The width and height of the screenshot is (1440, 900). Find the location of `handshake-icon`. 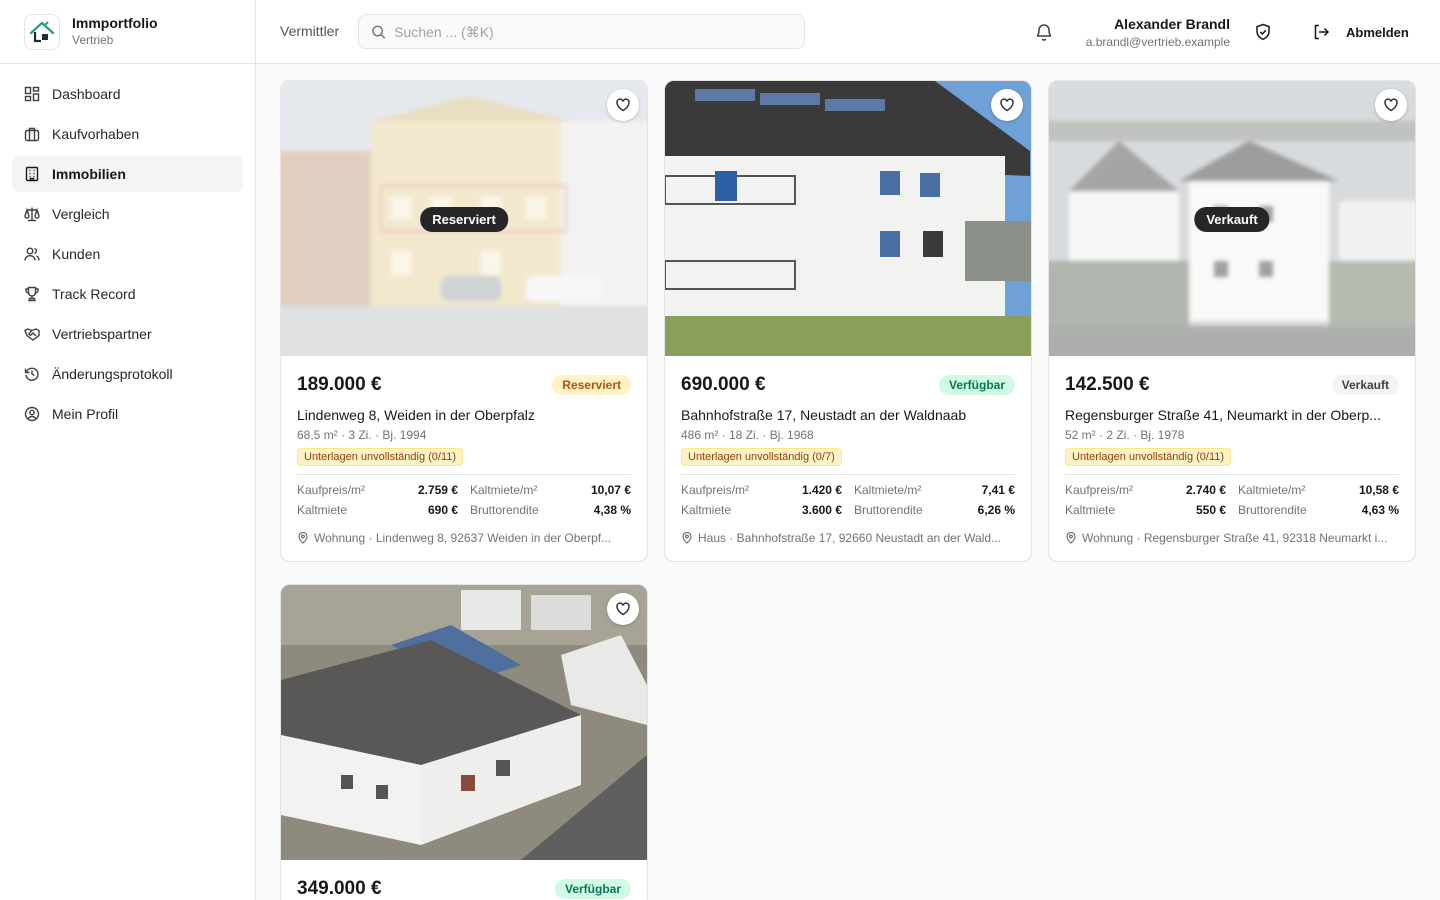

handshake-icon is located at coordinates (32, 334).